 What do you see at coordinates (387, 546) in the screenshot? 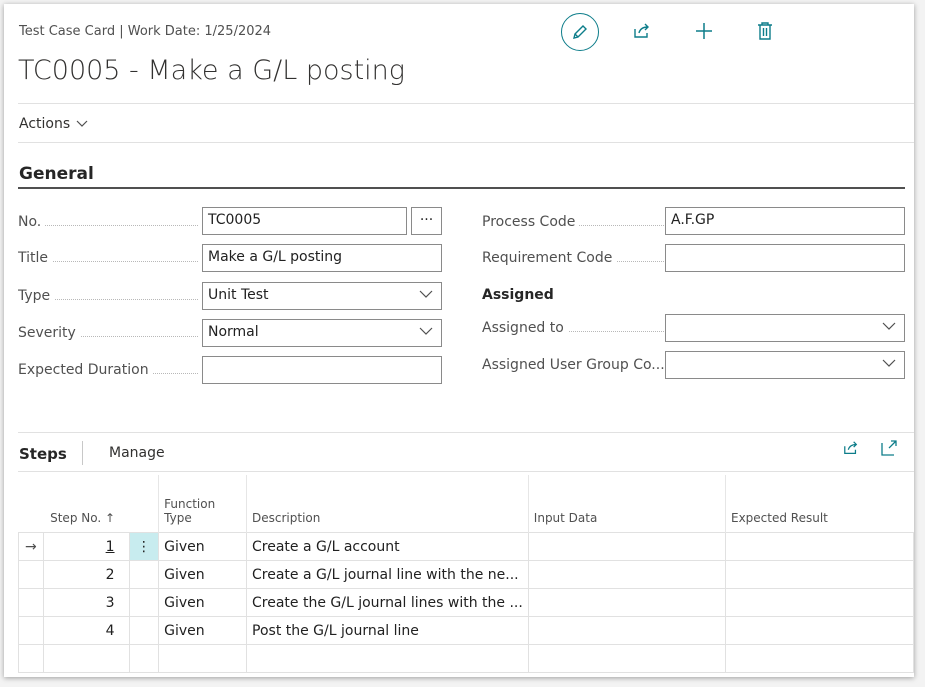
I see `description-cell: Create a G/L account` at bounding box center [387, 546].